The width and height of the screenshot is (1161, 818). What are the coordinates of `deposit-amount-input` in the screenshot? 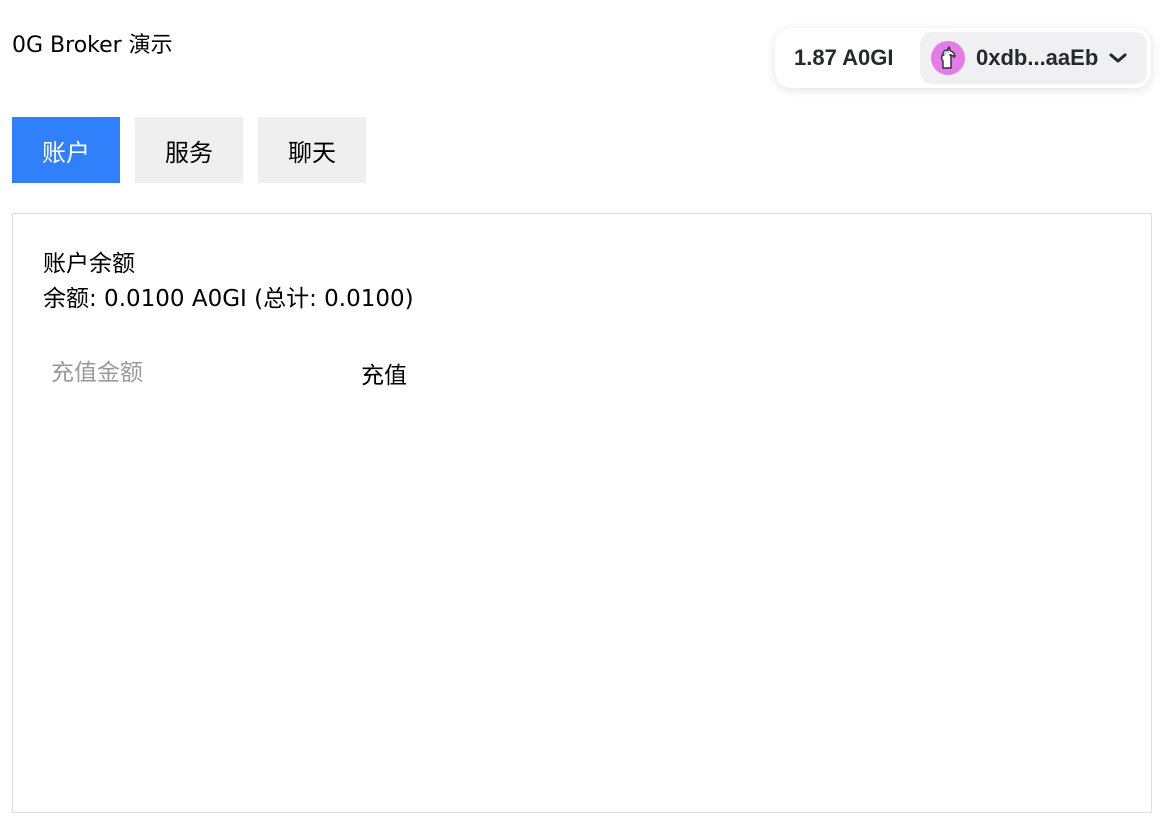 It's located at (193, 373).